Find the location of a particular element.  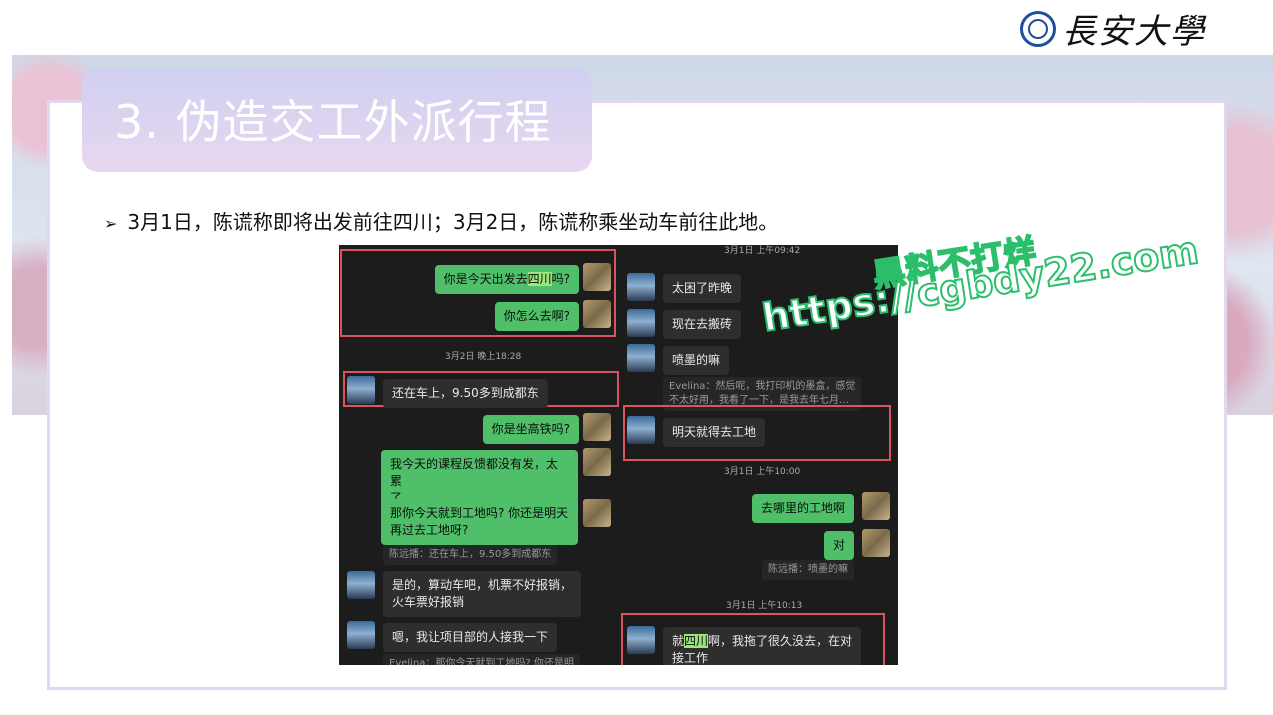

timestamp: 3月1日 上午10:00 is located at coordinates (762, 472).